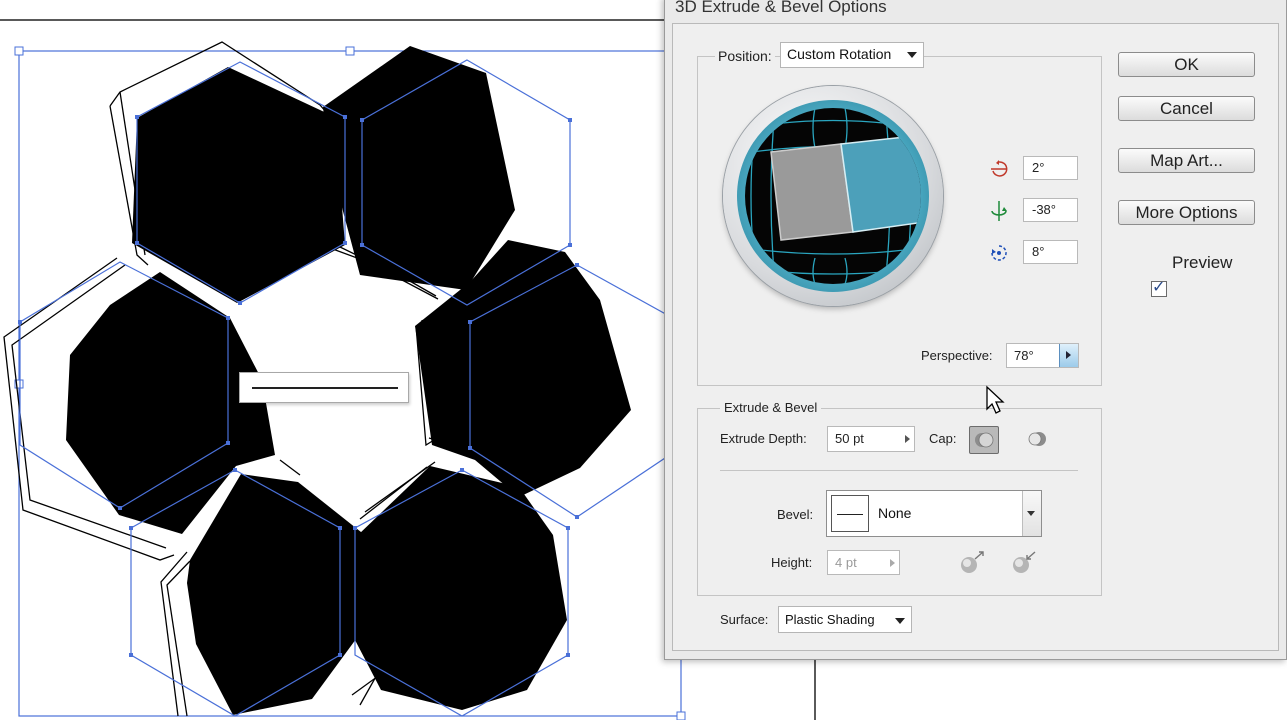 The image size is (1287, 720). I want to click on dialog-title: 3D Extrude & Bevel Options, so click(781, 8).